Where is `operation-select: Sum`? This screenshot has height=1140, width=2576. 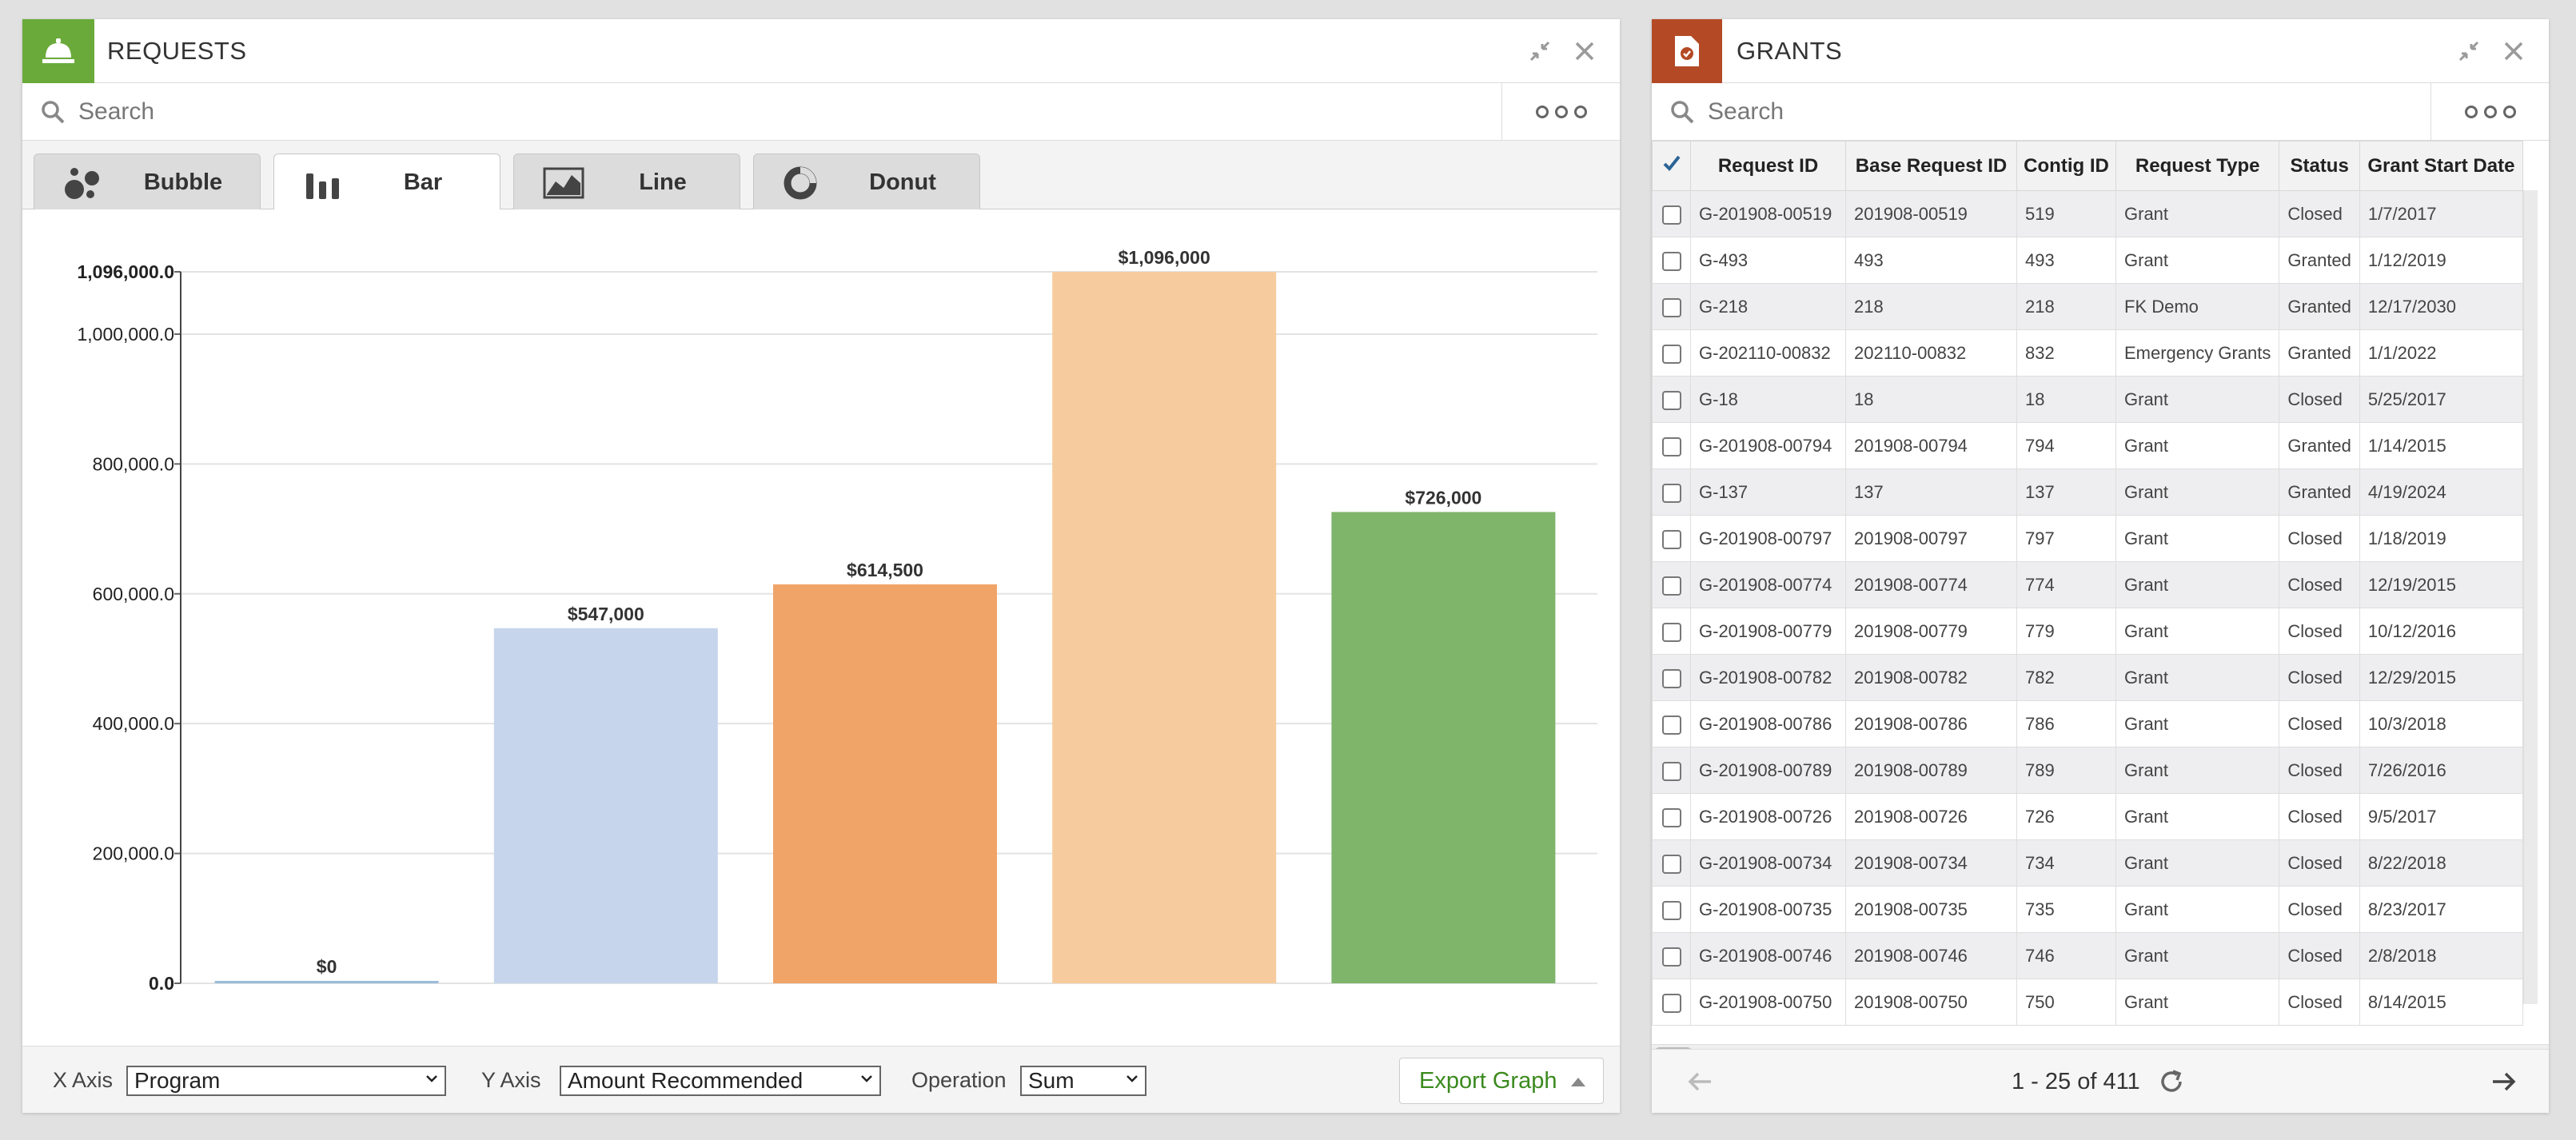
operation-select: Sum is located at coordinates (1083, 1081).